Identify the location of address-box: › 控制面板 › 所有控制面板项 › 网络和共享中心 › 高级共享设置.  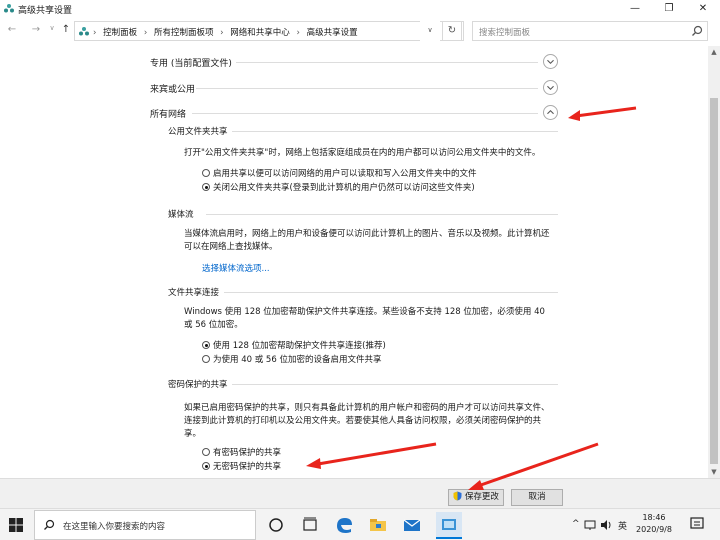
(269, 31).